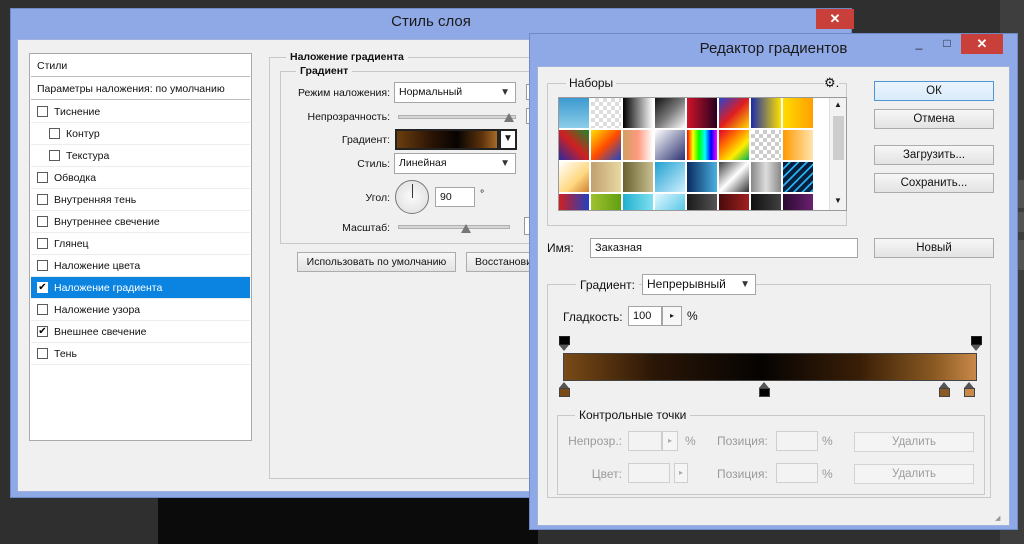 This screenshot has height=544, width=1024. I want to click on delete-opacity-stop-button: Удалить, so click(914, 442).